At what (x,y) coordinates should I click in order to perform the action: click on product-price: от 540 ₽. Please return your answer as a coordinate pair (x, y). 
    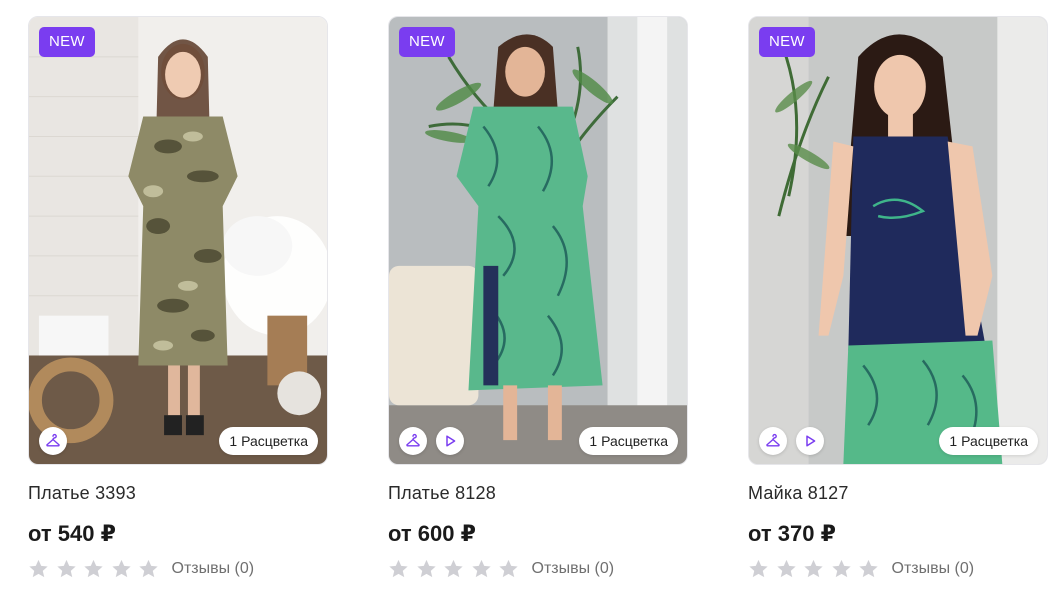
    Looking at the image, I should click on (72, 533).